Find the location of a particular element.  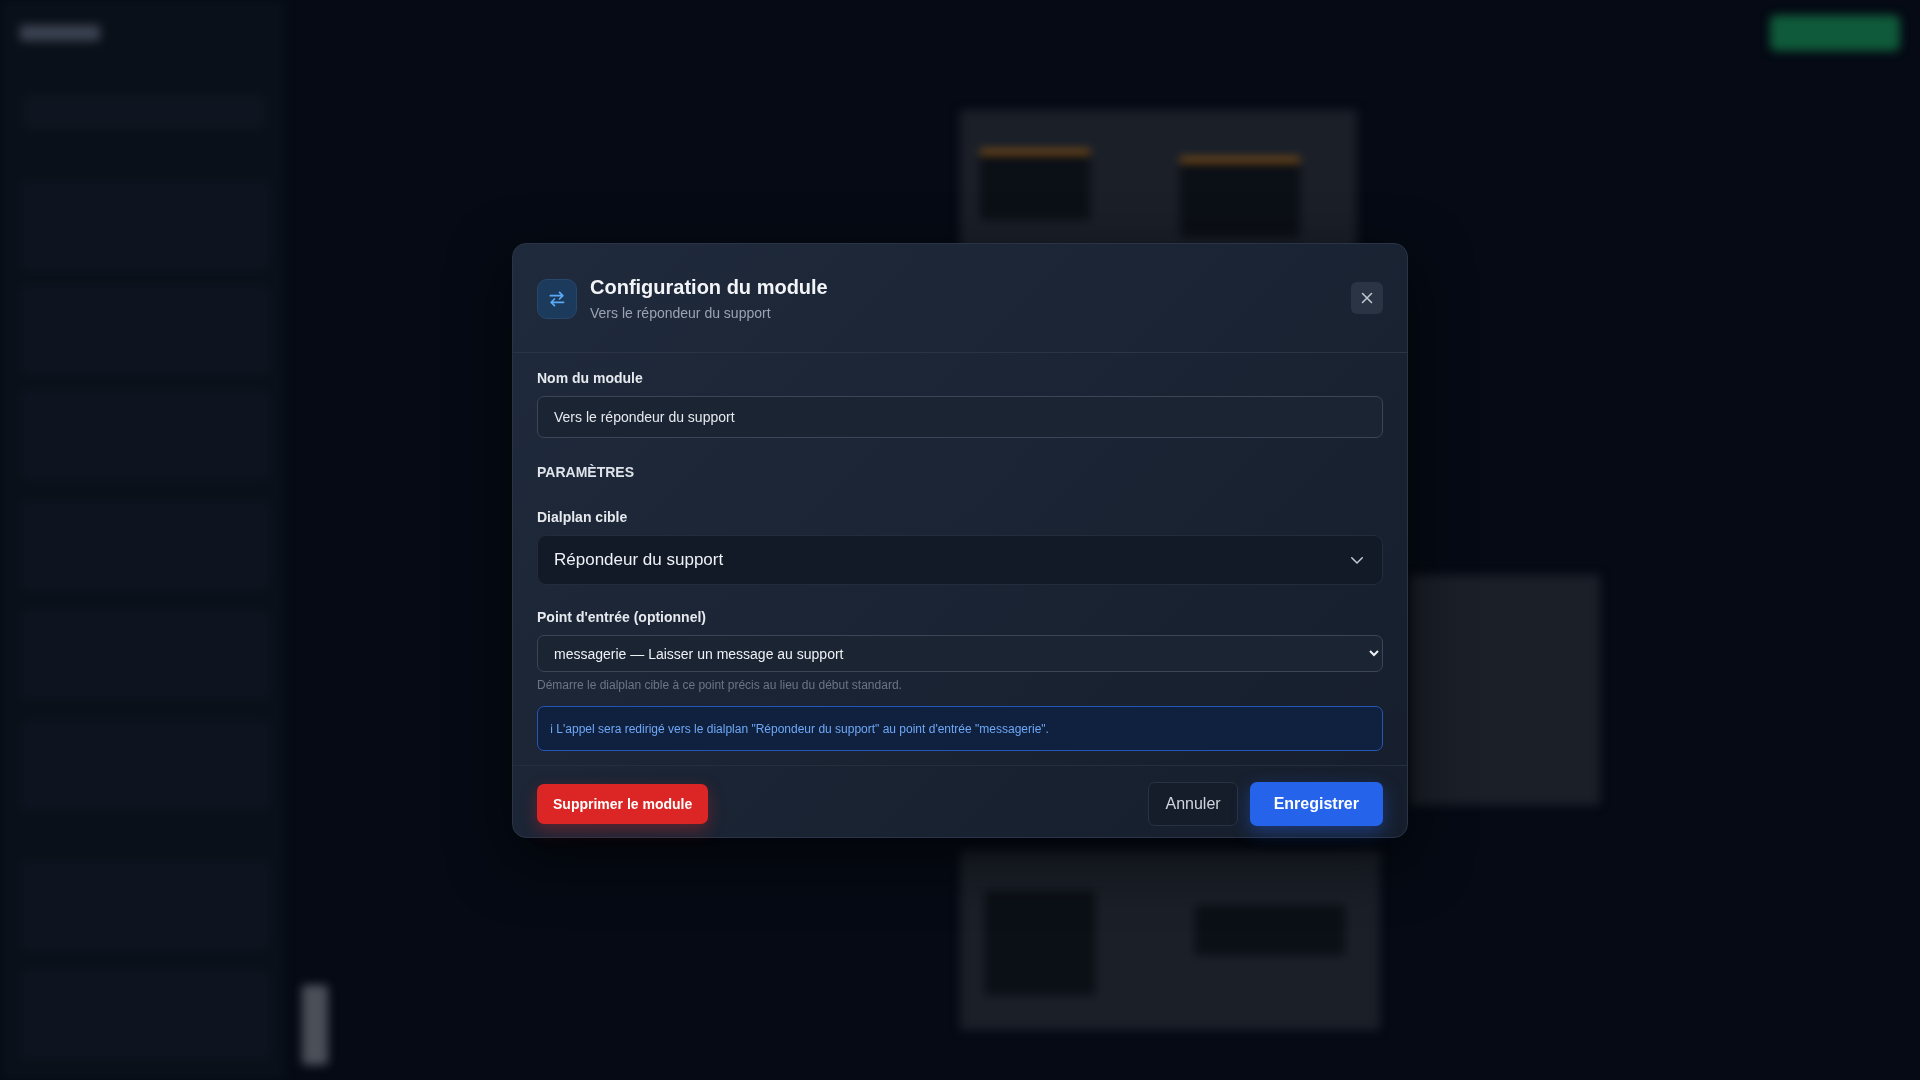

section-heading: PARAMÈTRES is located at coordinates (586, 472).